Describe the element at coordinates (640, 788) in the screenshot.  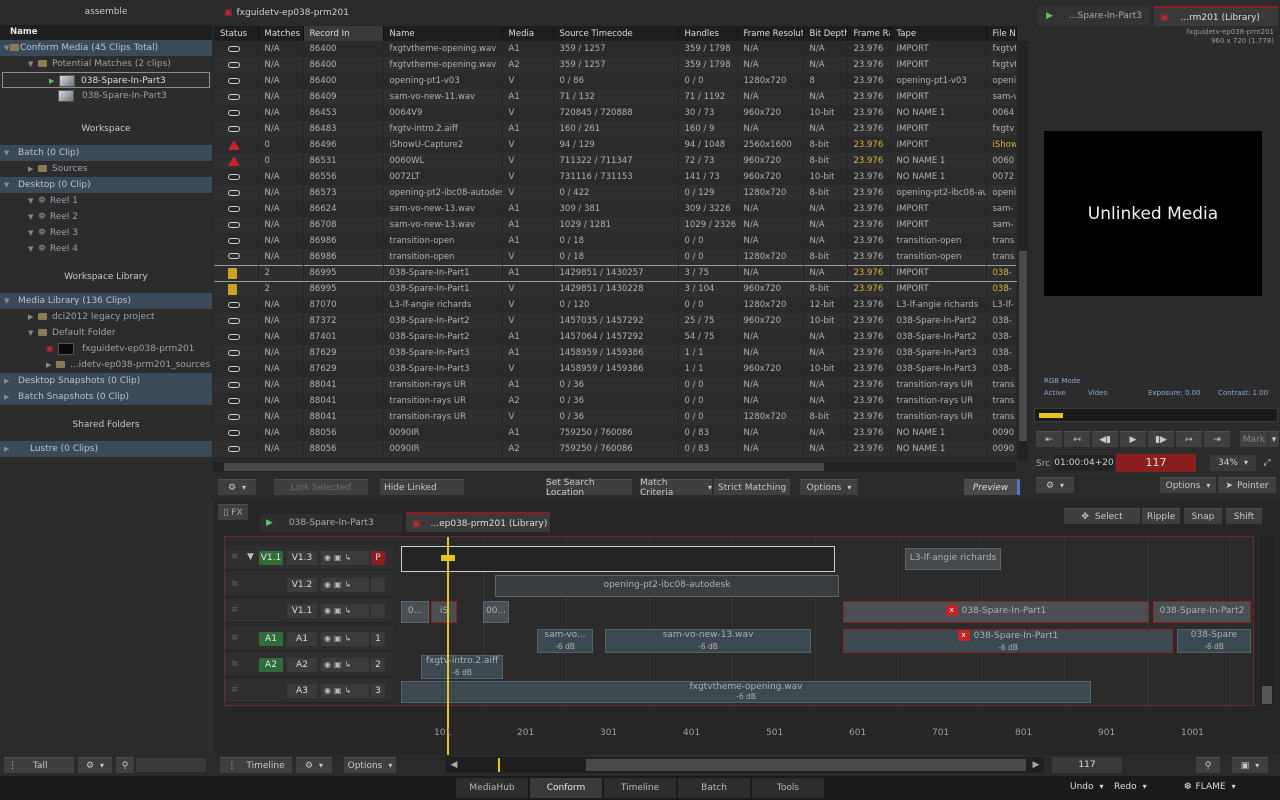
I see `tab-timeline: Timeline` at that location.